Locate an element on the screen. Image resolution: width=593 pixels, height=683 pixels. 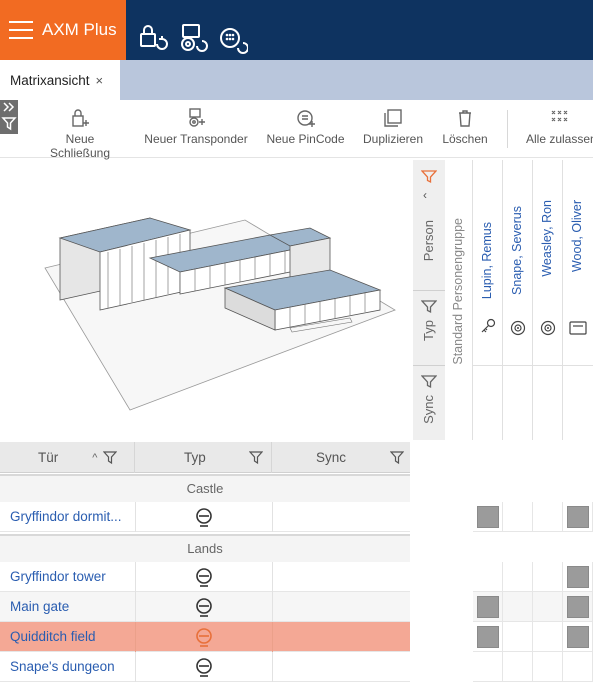
person-name: Weasley, Ron is located at coordinates (547, 238).